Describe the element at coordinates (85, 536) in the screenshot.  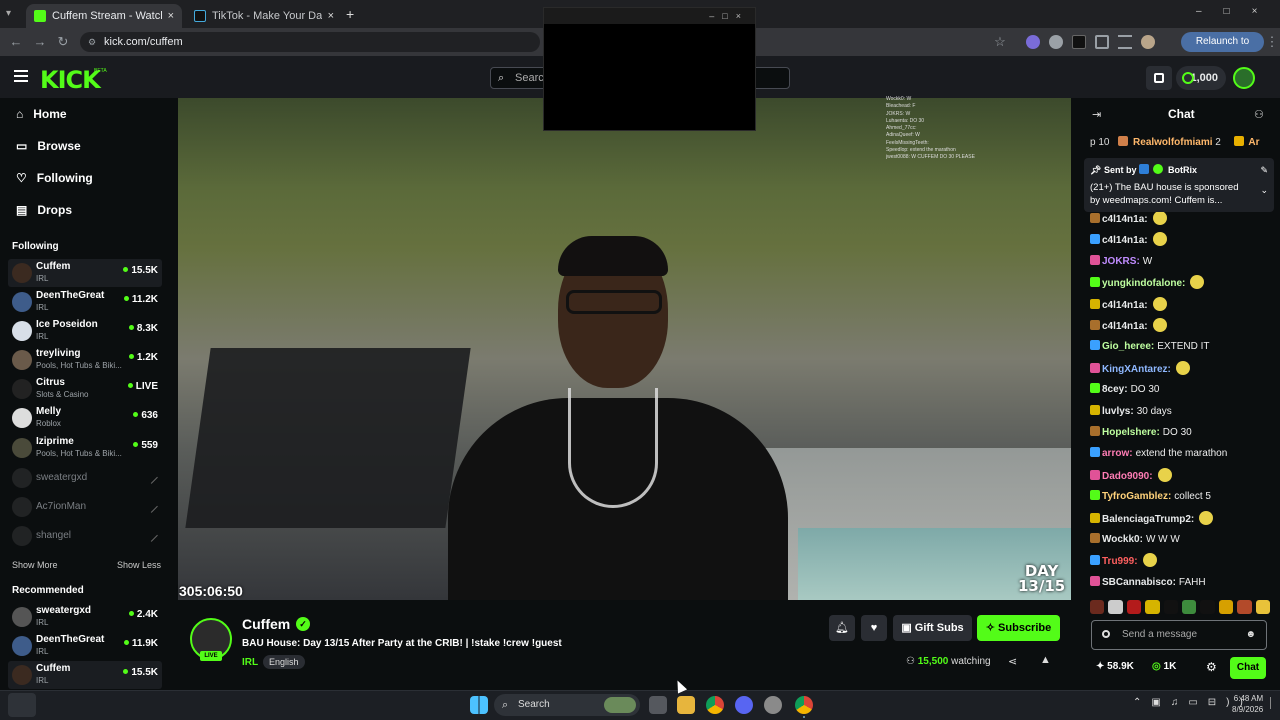
I see `following-channel-offline: shangel` at that location.